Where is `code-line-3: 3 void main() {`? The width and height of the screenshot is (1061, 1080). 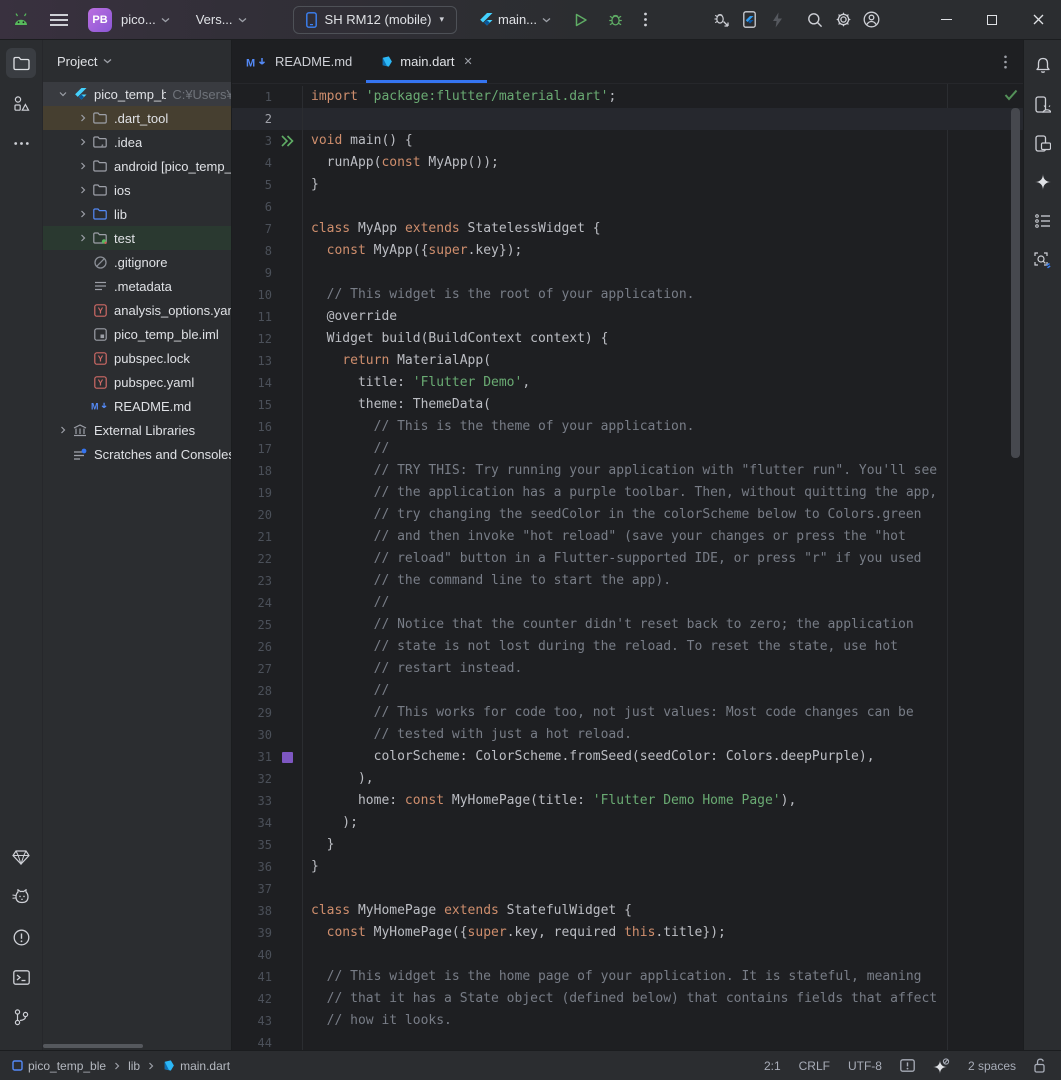
code-line-3: 3 void main() { is located at coordinates (627, 141).